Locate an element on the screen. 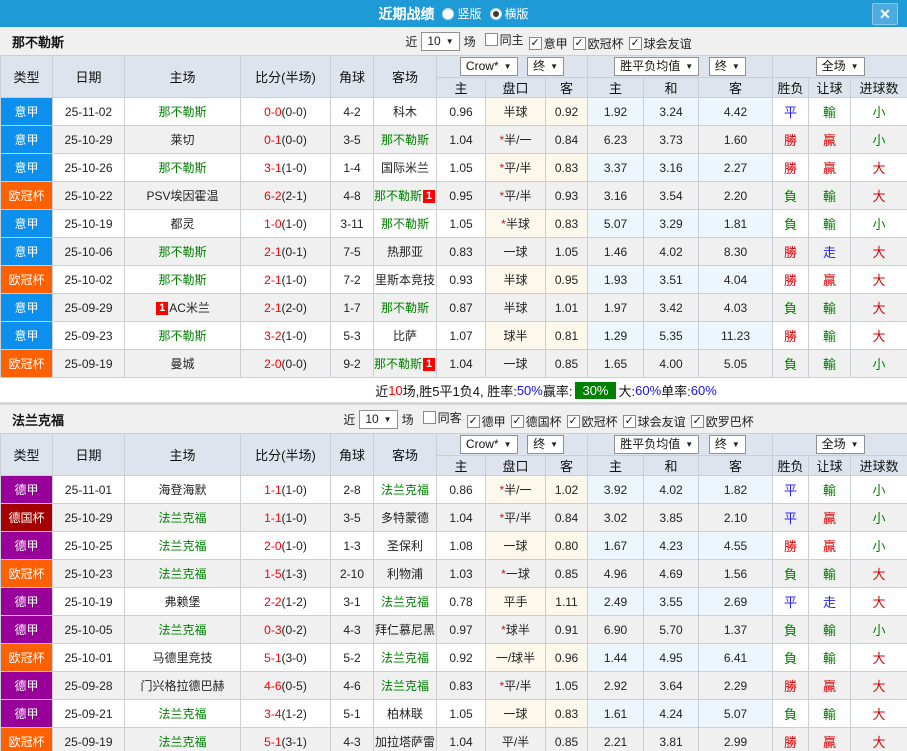 The height and width of the screenshot is (751, 907). competition-badge: 意甲 is located at coordinates (26, 307).